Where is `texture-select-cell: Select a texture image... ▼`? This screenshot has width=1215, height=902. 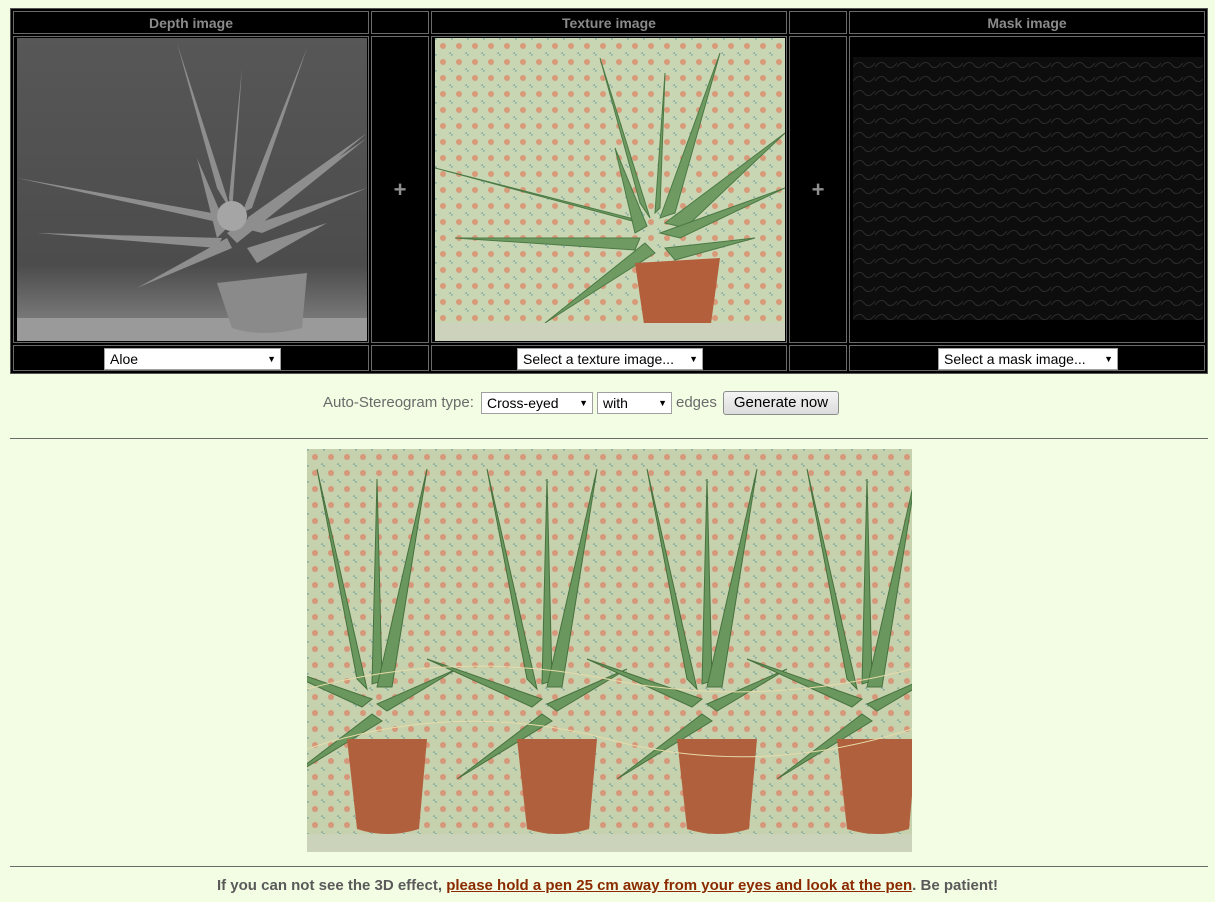 texture-select-cell: Select a texture image... ▼ is located at coordinates (609, 358).